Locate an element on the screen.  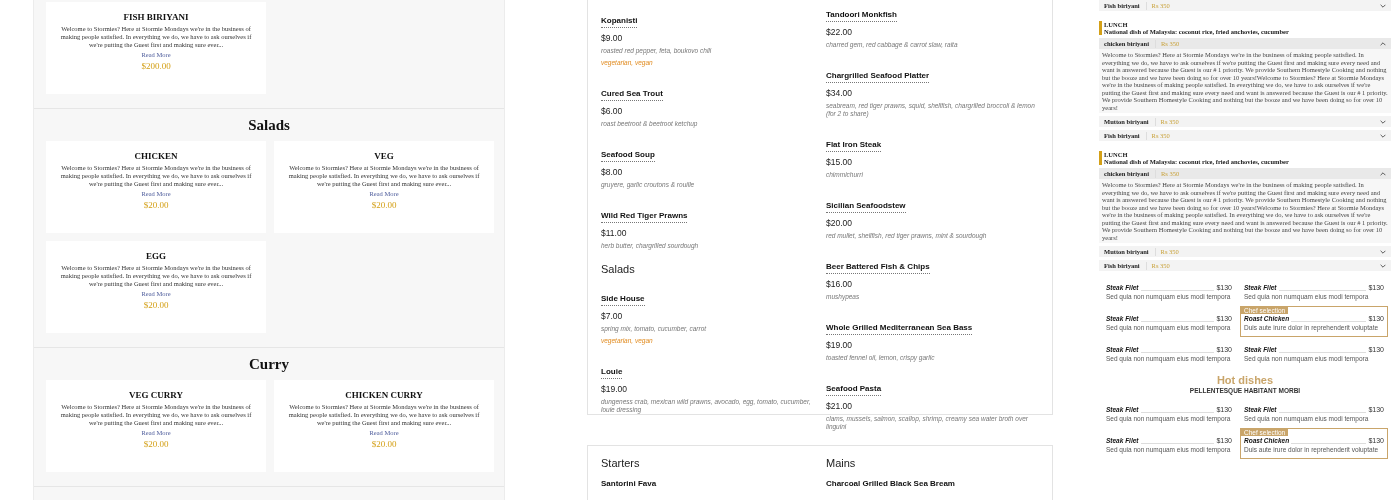
dish-name: EGG is located at coordinates (156, 256).